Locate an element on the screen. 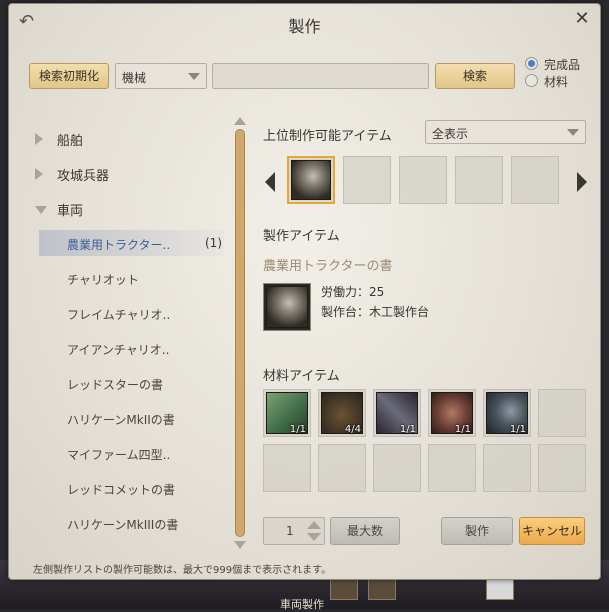 This screenshot has width=609, height=612. window-title: 製作 is located at coordinates (304, 26).